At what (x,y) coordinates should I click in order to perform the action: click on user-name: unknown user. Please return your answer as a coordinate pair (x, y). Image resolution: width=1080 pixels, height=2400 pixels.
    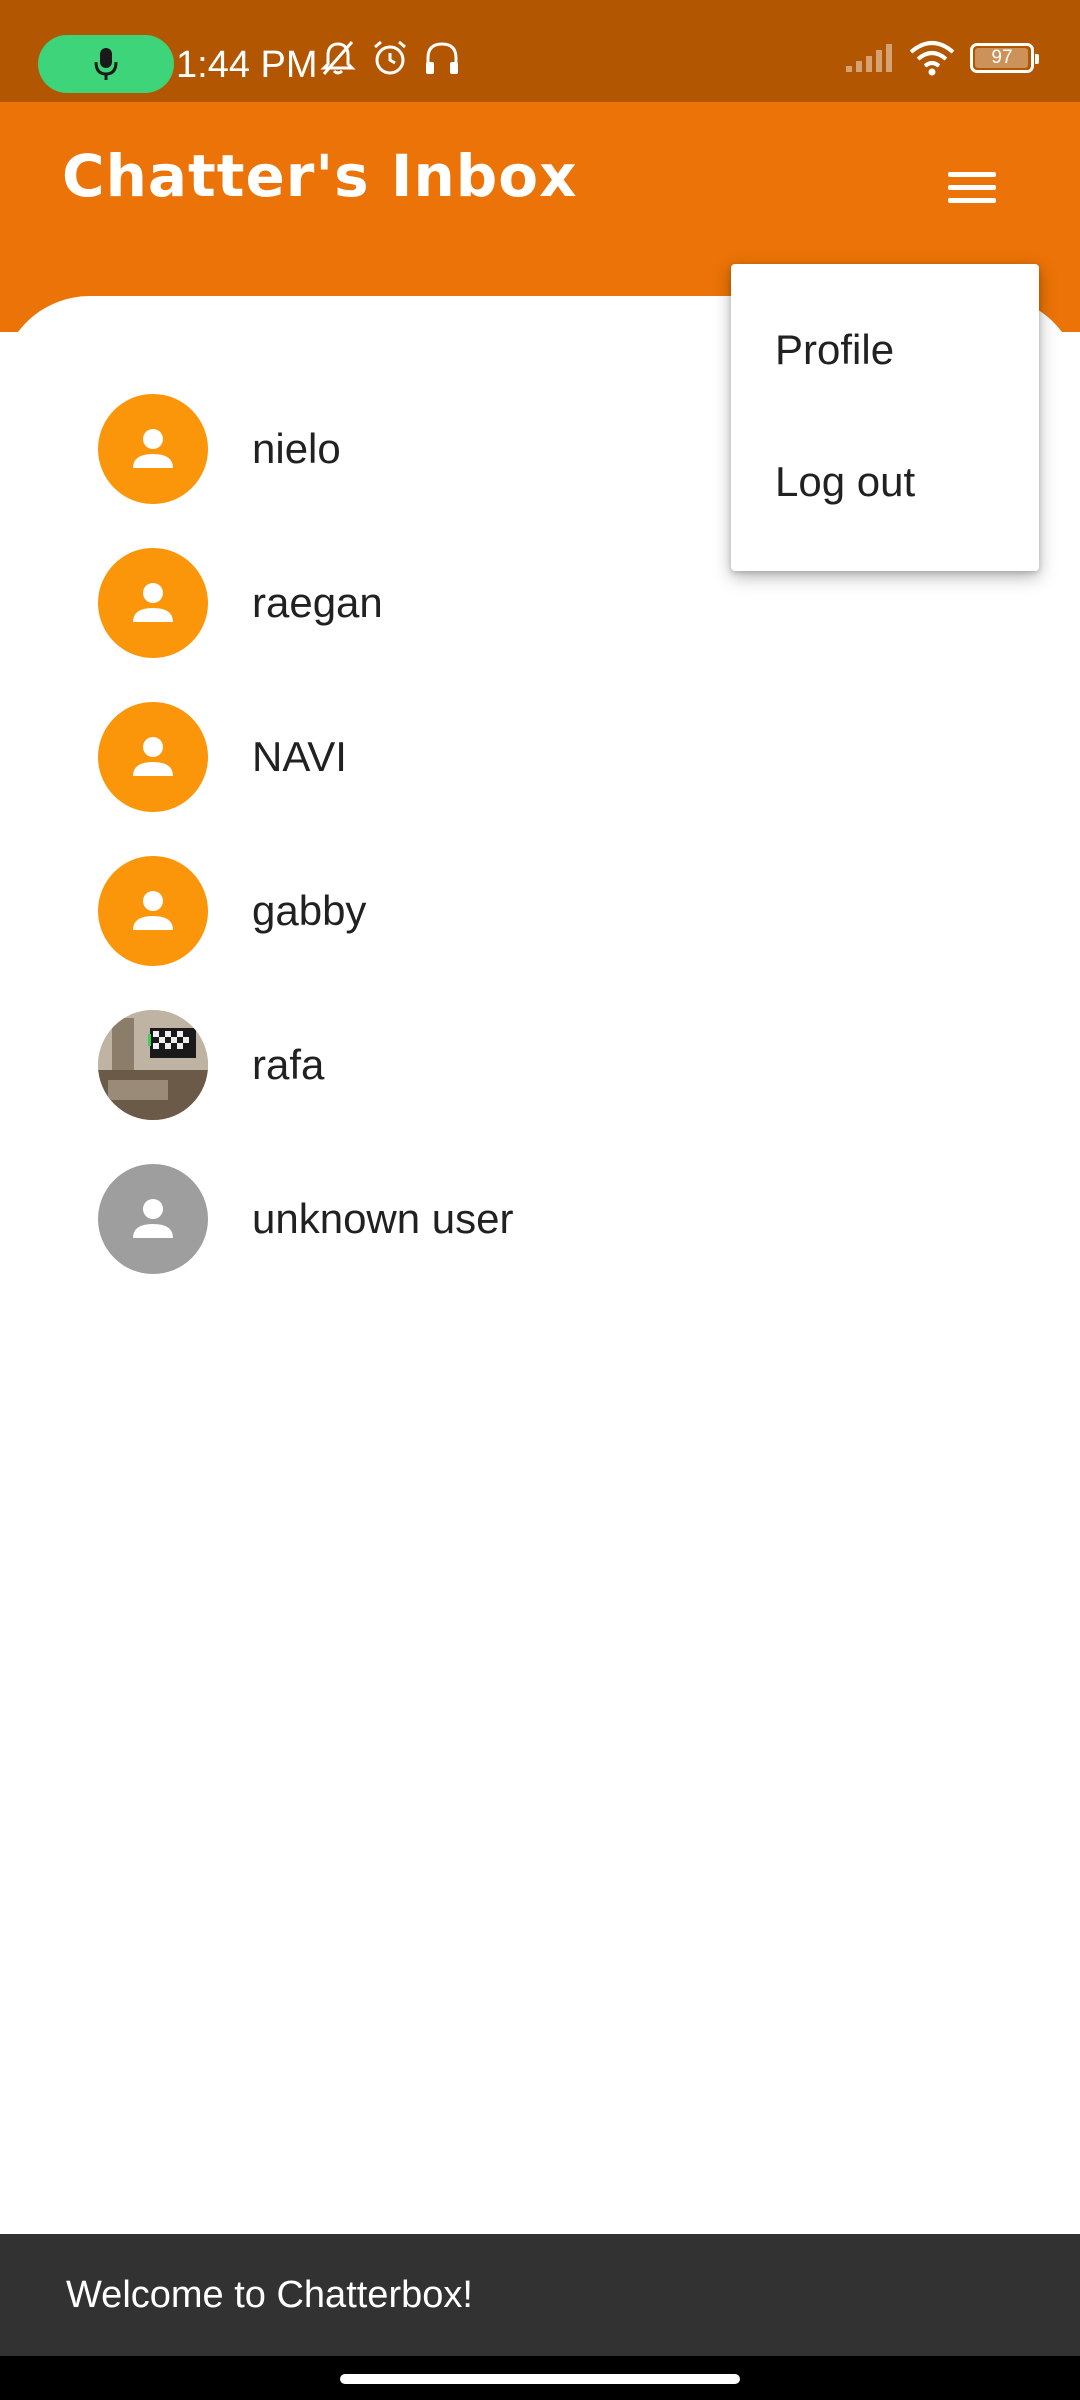
    Looking at the image, I should click on (383, 1218).